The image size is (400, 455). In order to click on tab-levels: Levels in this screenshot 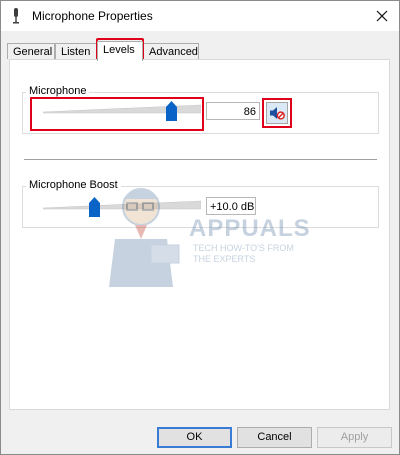, I will do `click(120, 51)`.